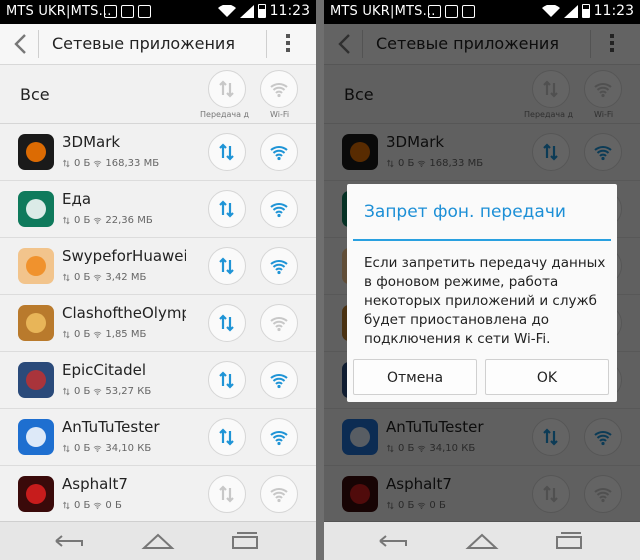  I want to click on app-usage: 0 Б 22,36 МБ, so click(107, 220).